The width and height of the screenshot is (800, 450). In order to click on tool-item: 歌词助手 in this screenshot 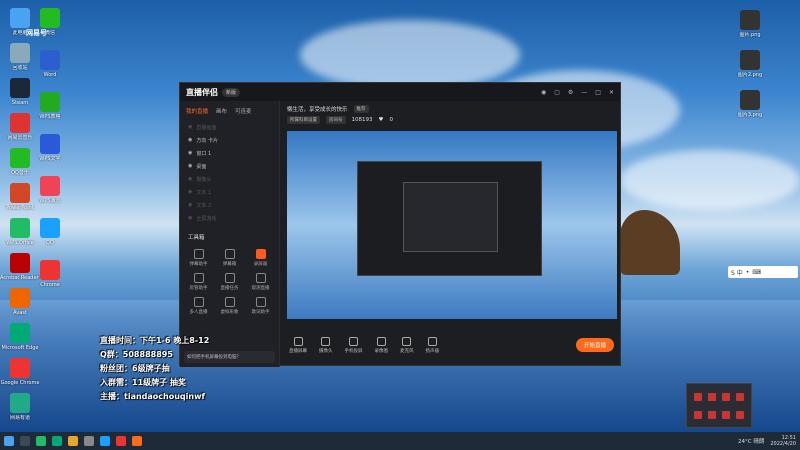, I will do `click(260, 306)`.